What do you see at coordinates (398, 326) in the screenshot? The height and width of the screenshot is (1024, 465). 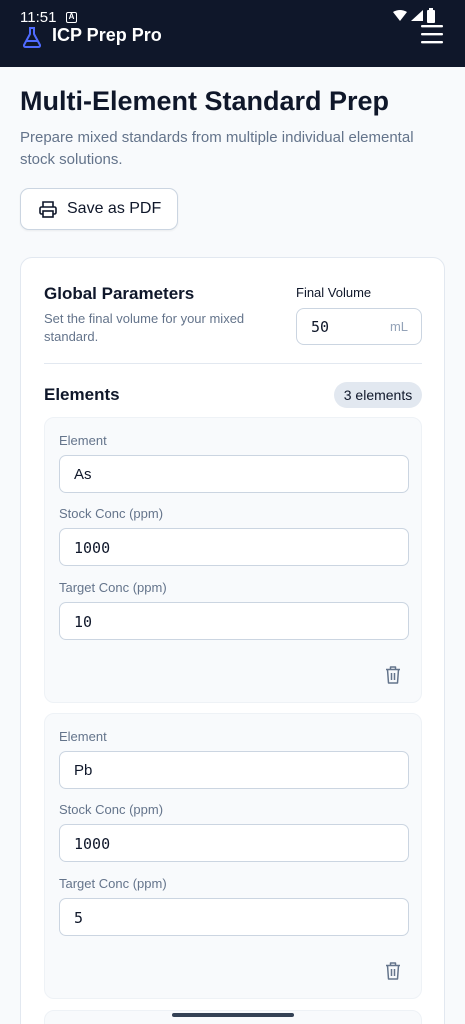 I see `final-volume-unit: mL` at bounding box center [398, 326].